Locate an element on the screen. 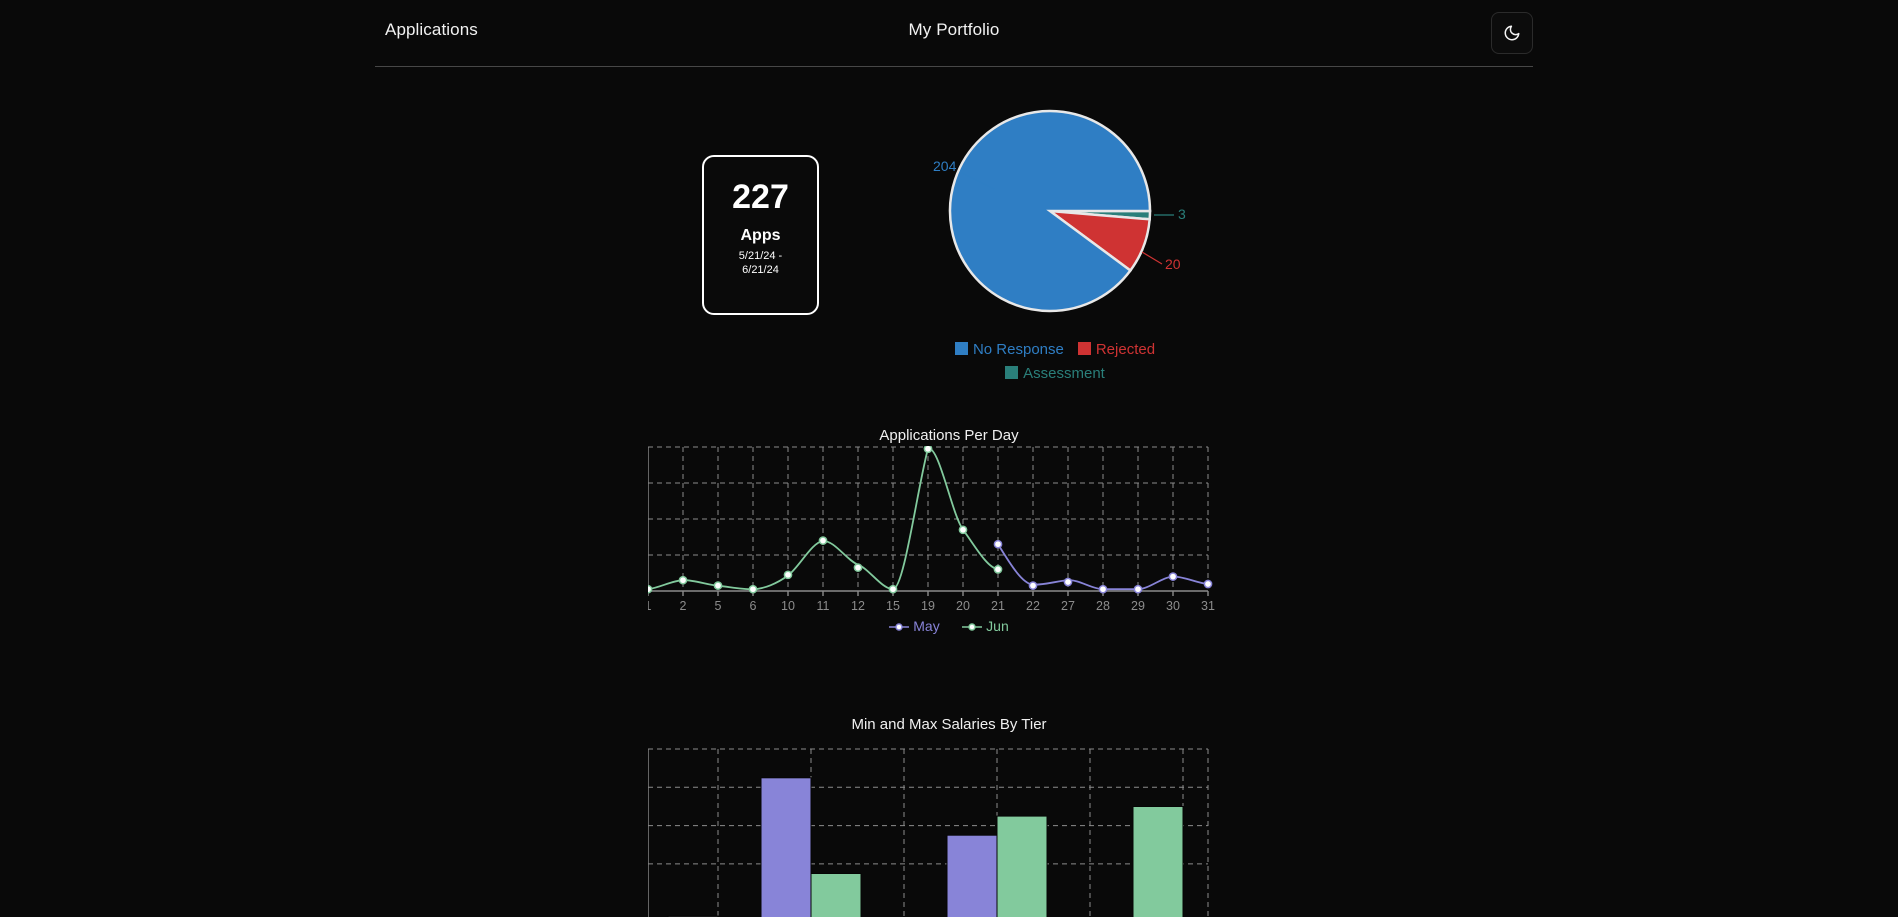 The width and height of the screenshot is (1898, 917). line-x-tick-label: 10 is located at coordinates (788, 606).